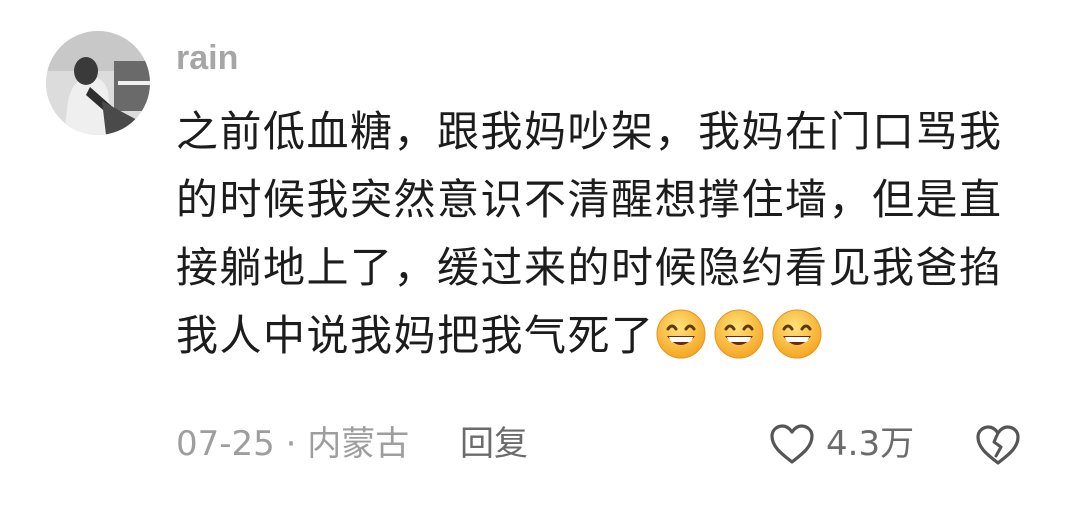  What do you see at coordinates (589, 267) in the screenshot?
I see `comment-line: 接躺地上了，缓过来的时候隐约看见我爸掐` at bounding box center [589, 267].